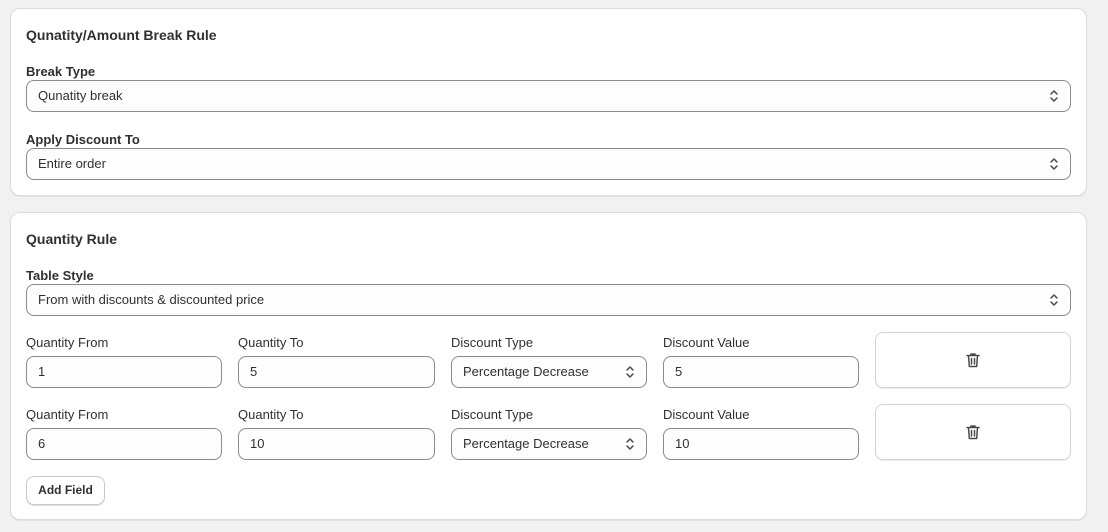 The image size is (1108, 532). What do you see at coordinates (548, 96) in the screenshot?
I see `break-type-select: Qunatity break` at bounding box center [548, 96].